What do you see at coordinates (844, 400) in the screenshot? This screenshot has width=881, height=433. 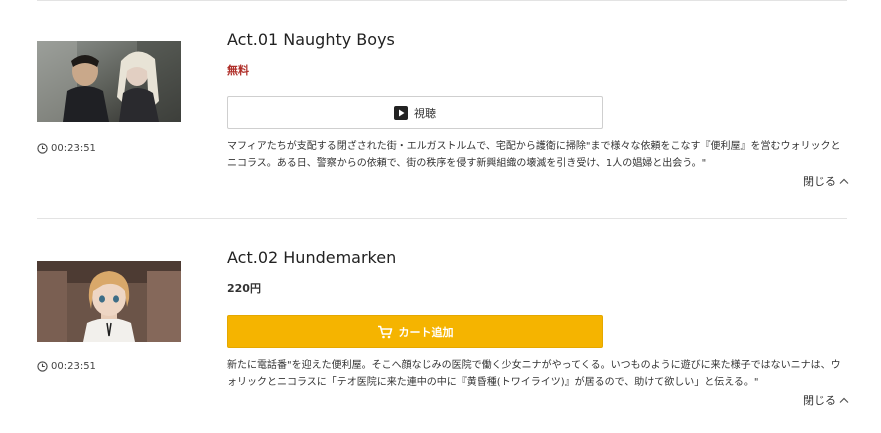 I see `chevron-up-icon` at bounding box center [844, 400].